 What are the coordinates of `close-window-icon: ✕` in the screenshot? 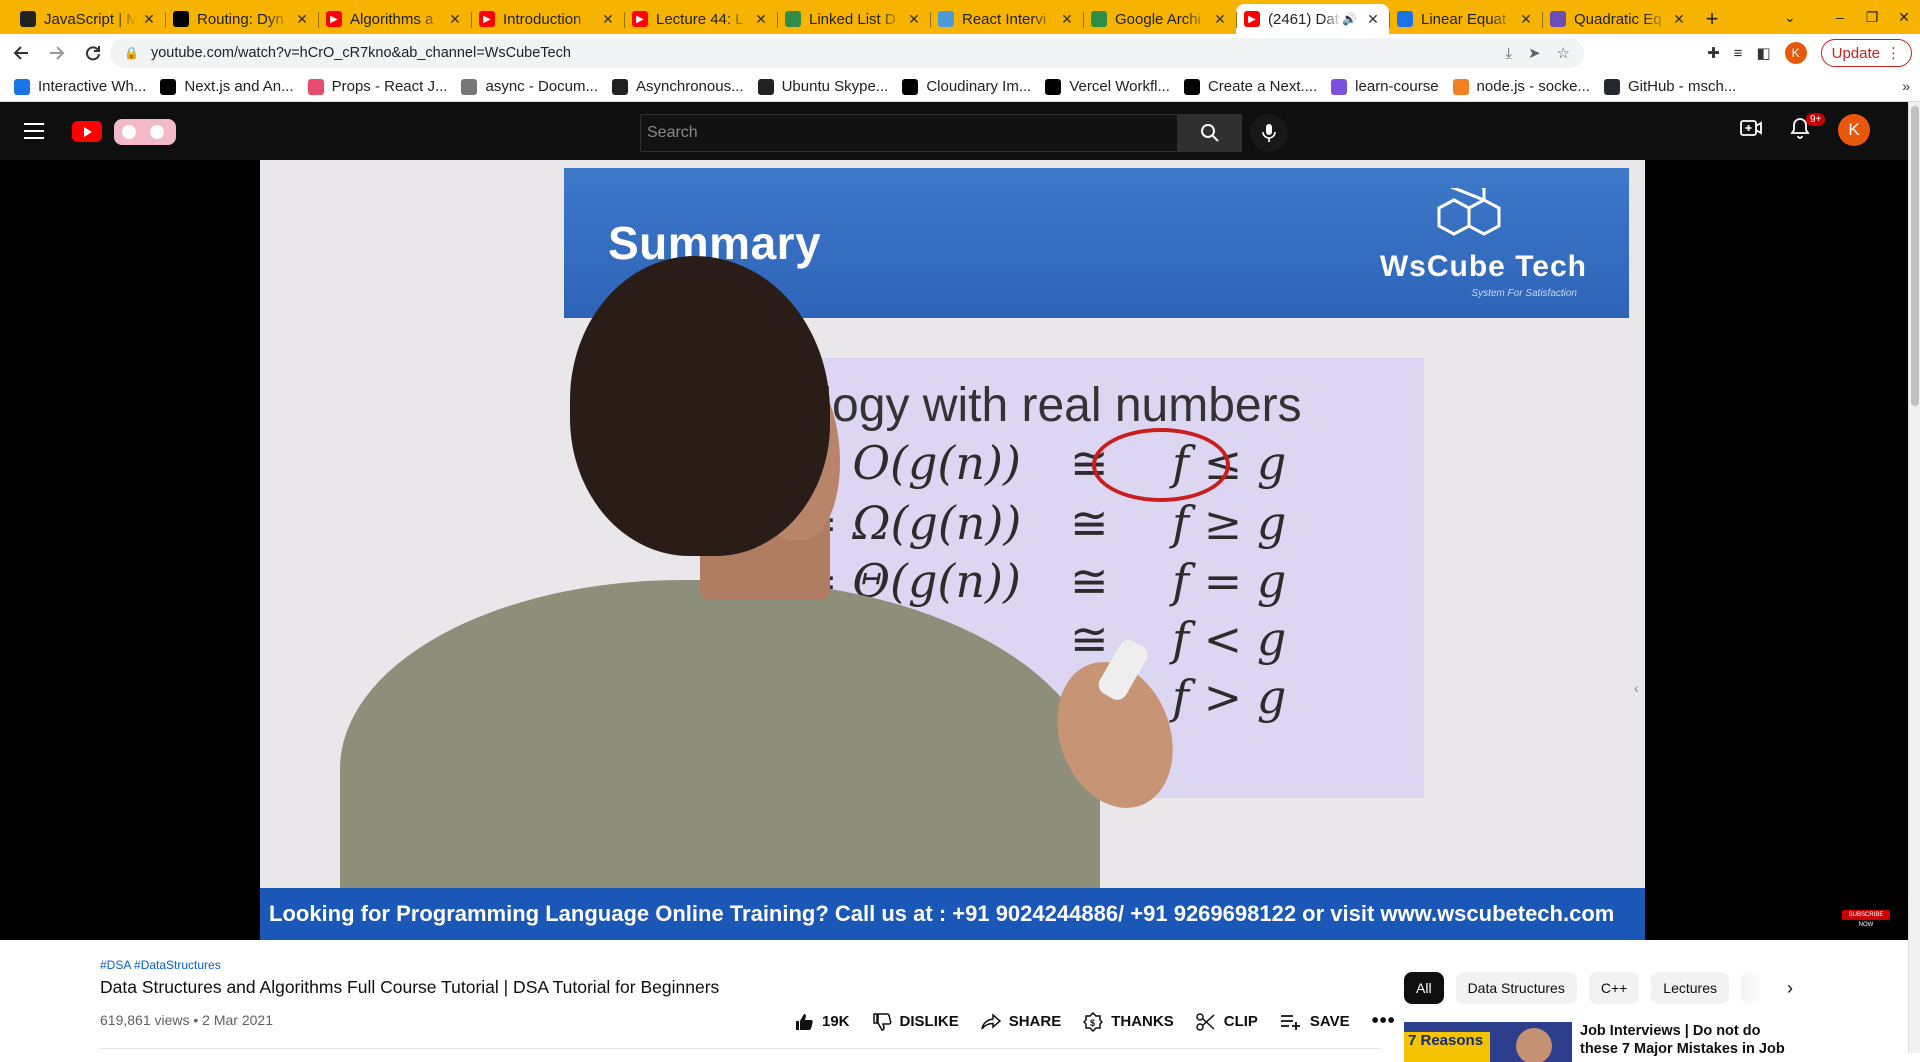 It's located at (1904, 17).